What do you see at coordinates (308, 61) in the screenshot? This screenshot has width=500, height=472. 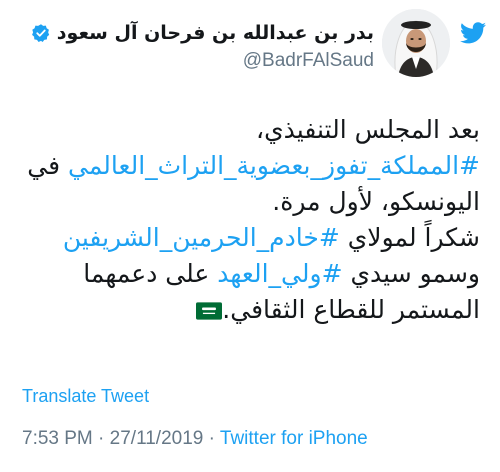 I see `user-handle: @BadrFAlSaud` at bounding box center [308, 61].